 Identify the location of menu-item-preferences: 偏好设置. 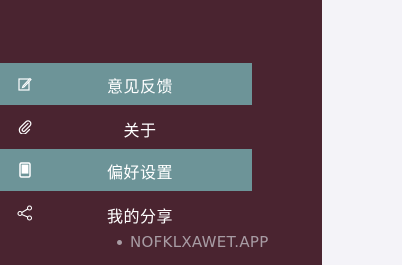
(126, 170).